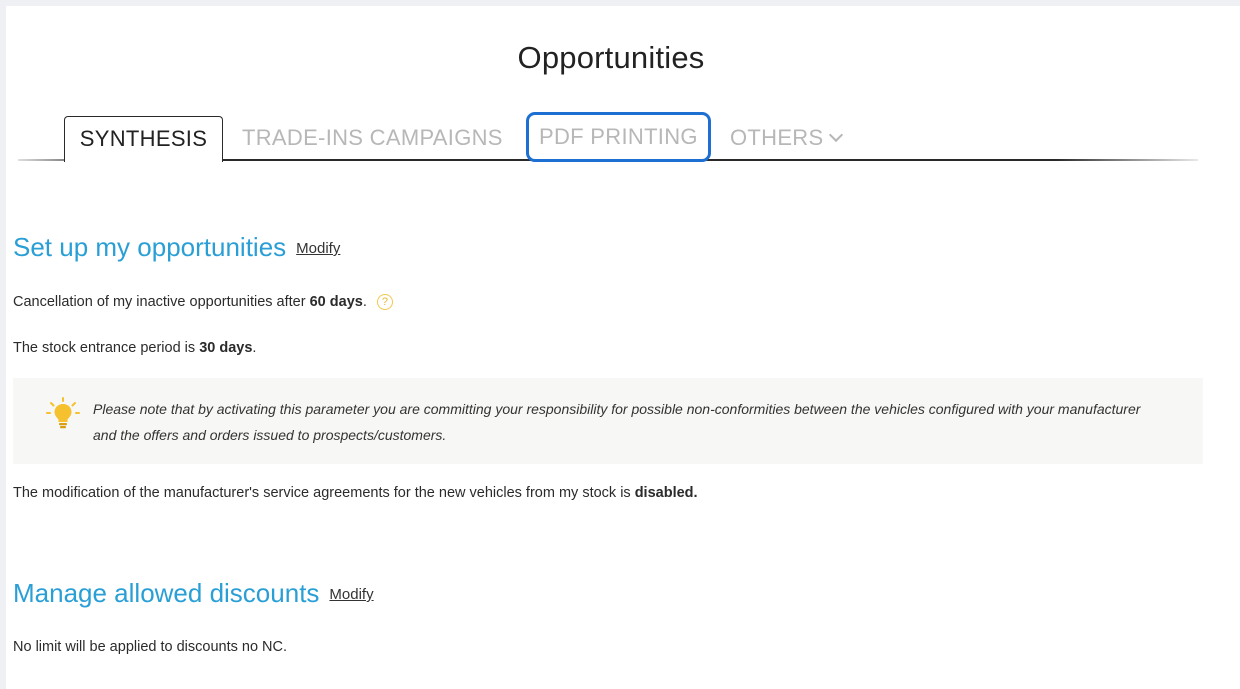  Describe the element at coordinates (318, 248) in the screenshot. I see `setup-modify-link: Modify` at that location.